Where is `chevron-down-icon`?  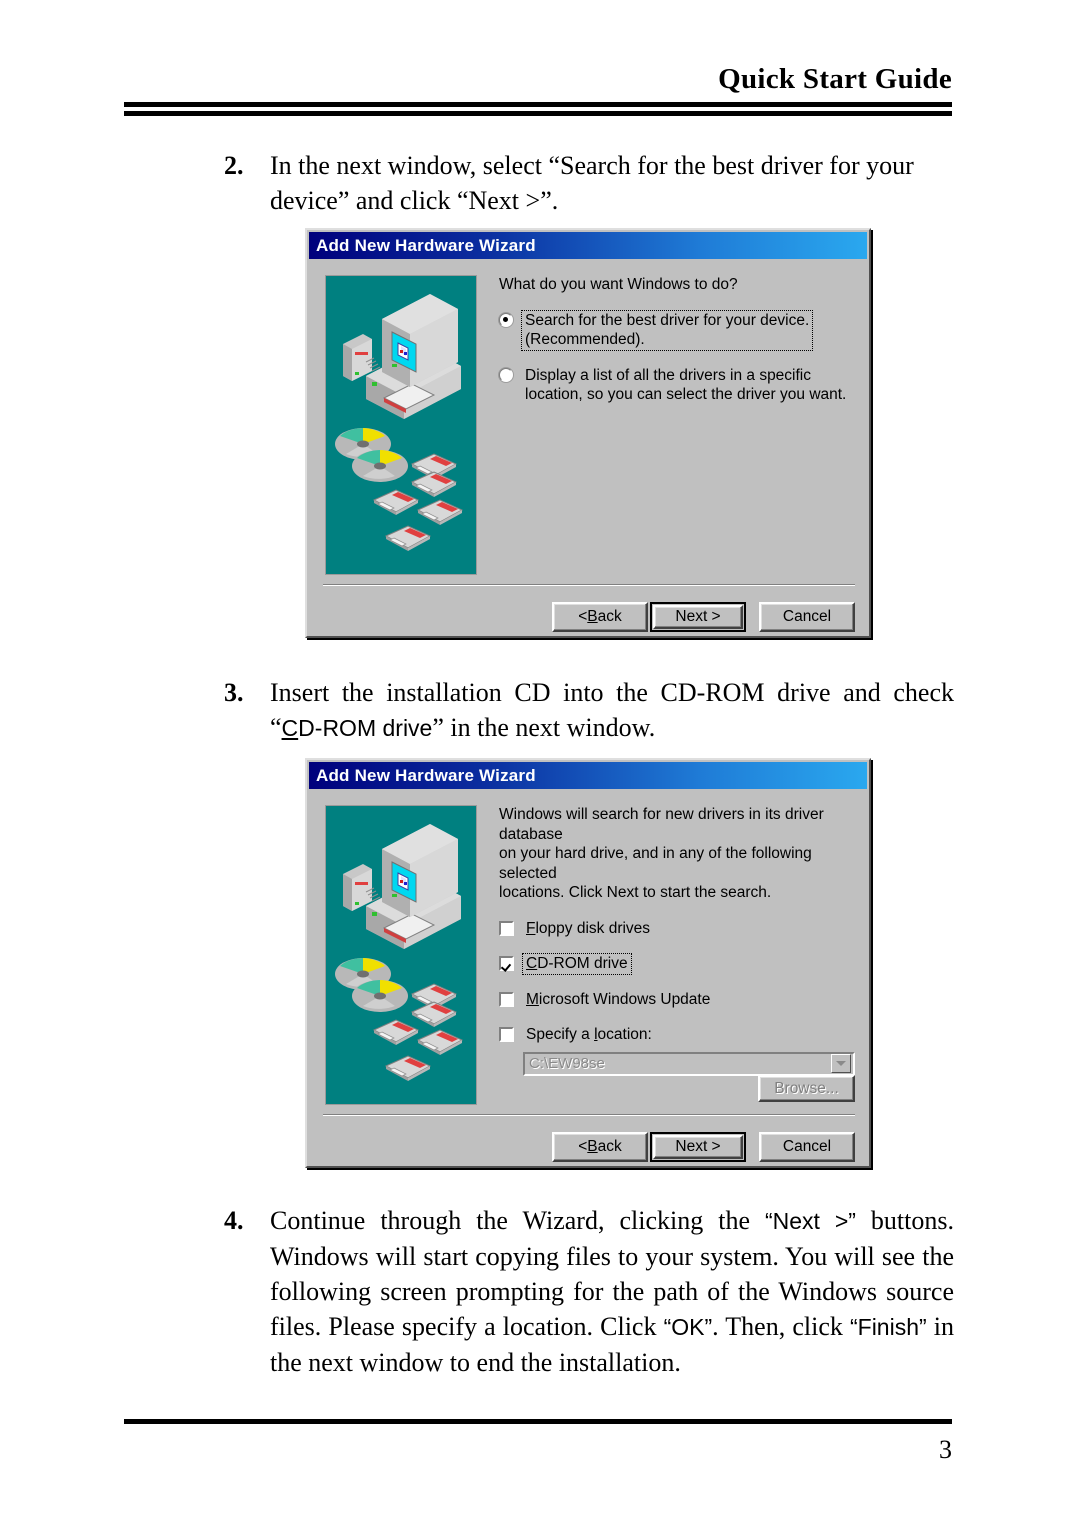
chevron-down-icon is located at coordinates (841, 1063).